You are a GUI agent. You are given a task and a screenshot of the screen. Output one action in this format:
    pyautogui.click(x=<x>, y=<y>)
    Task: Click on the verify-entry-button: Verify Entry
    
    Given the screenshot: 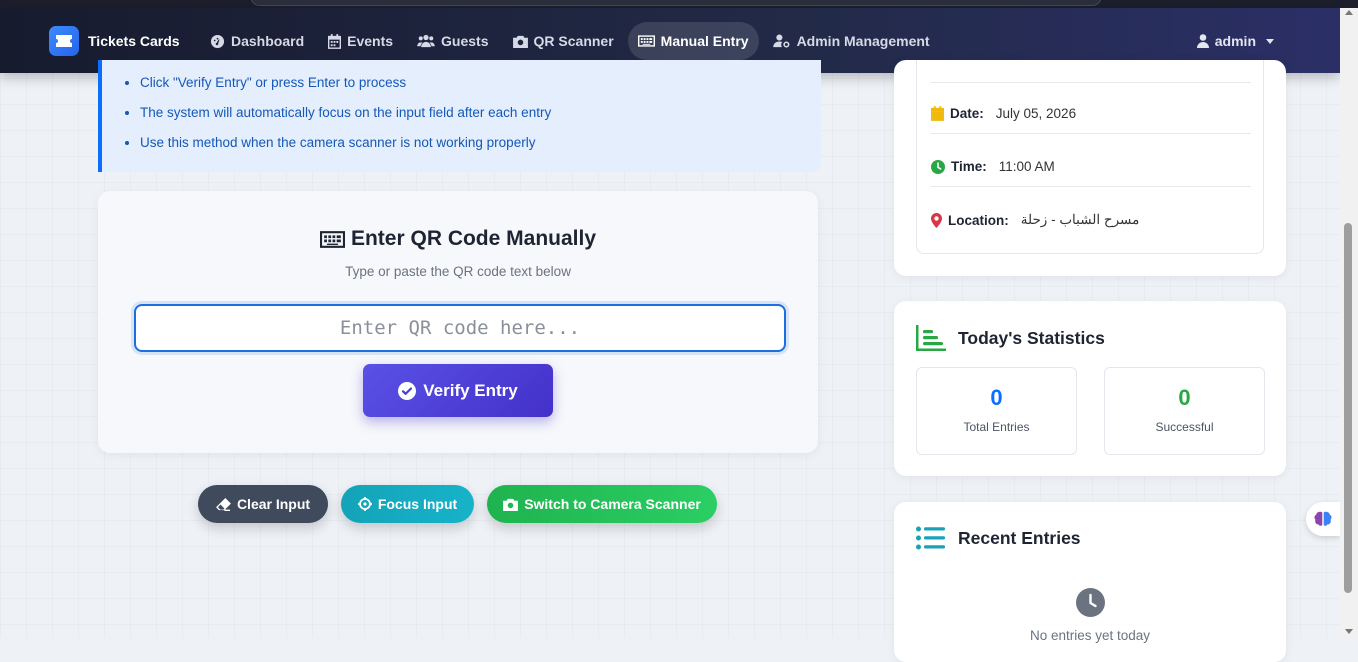 What is the action you would take?
    pyautogui.click(x=458, y=390)
    